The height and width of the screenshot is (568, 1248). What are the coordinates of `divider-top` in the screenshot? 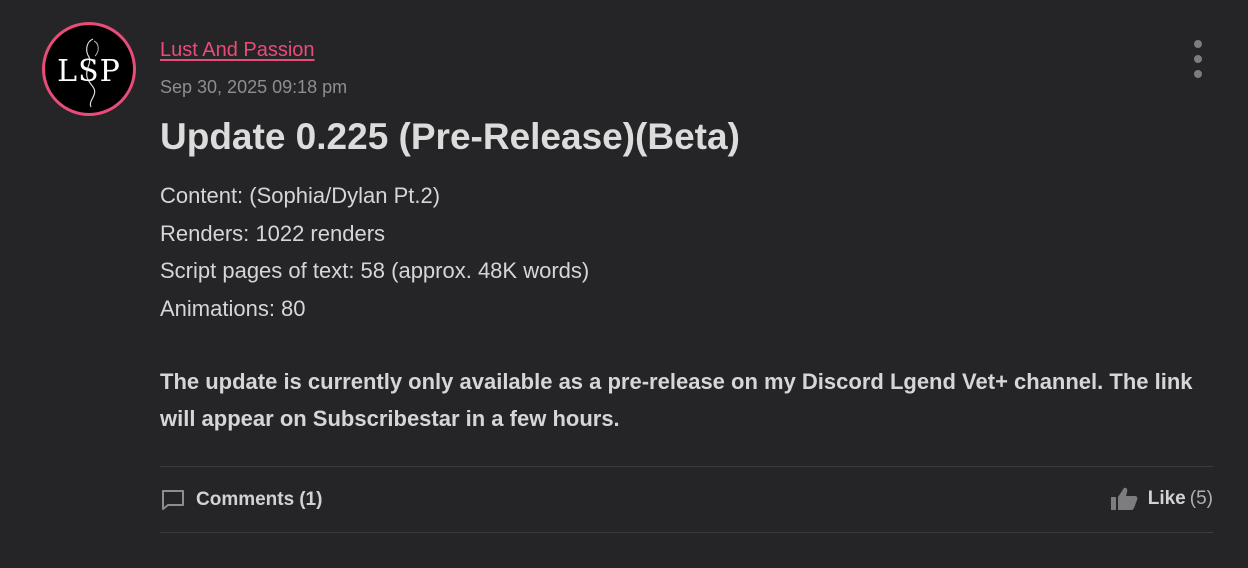 It's located at (686, 466).